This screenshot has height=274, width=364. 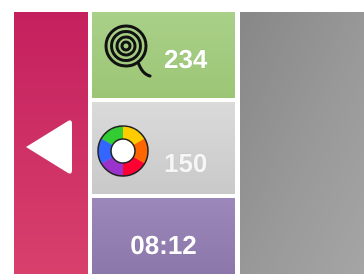 I want to click on moves-tile: 234, so click(x=163, y=55).